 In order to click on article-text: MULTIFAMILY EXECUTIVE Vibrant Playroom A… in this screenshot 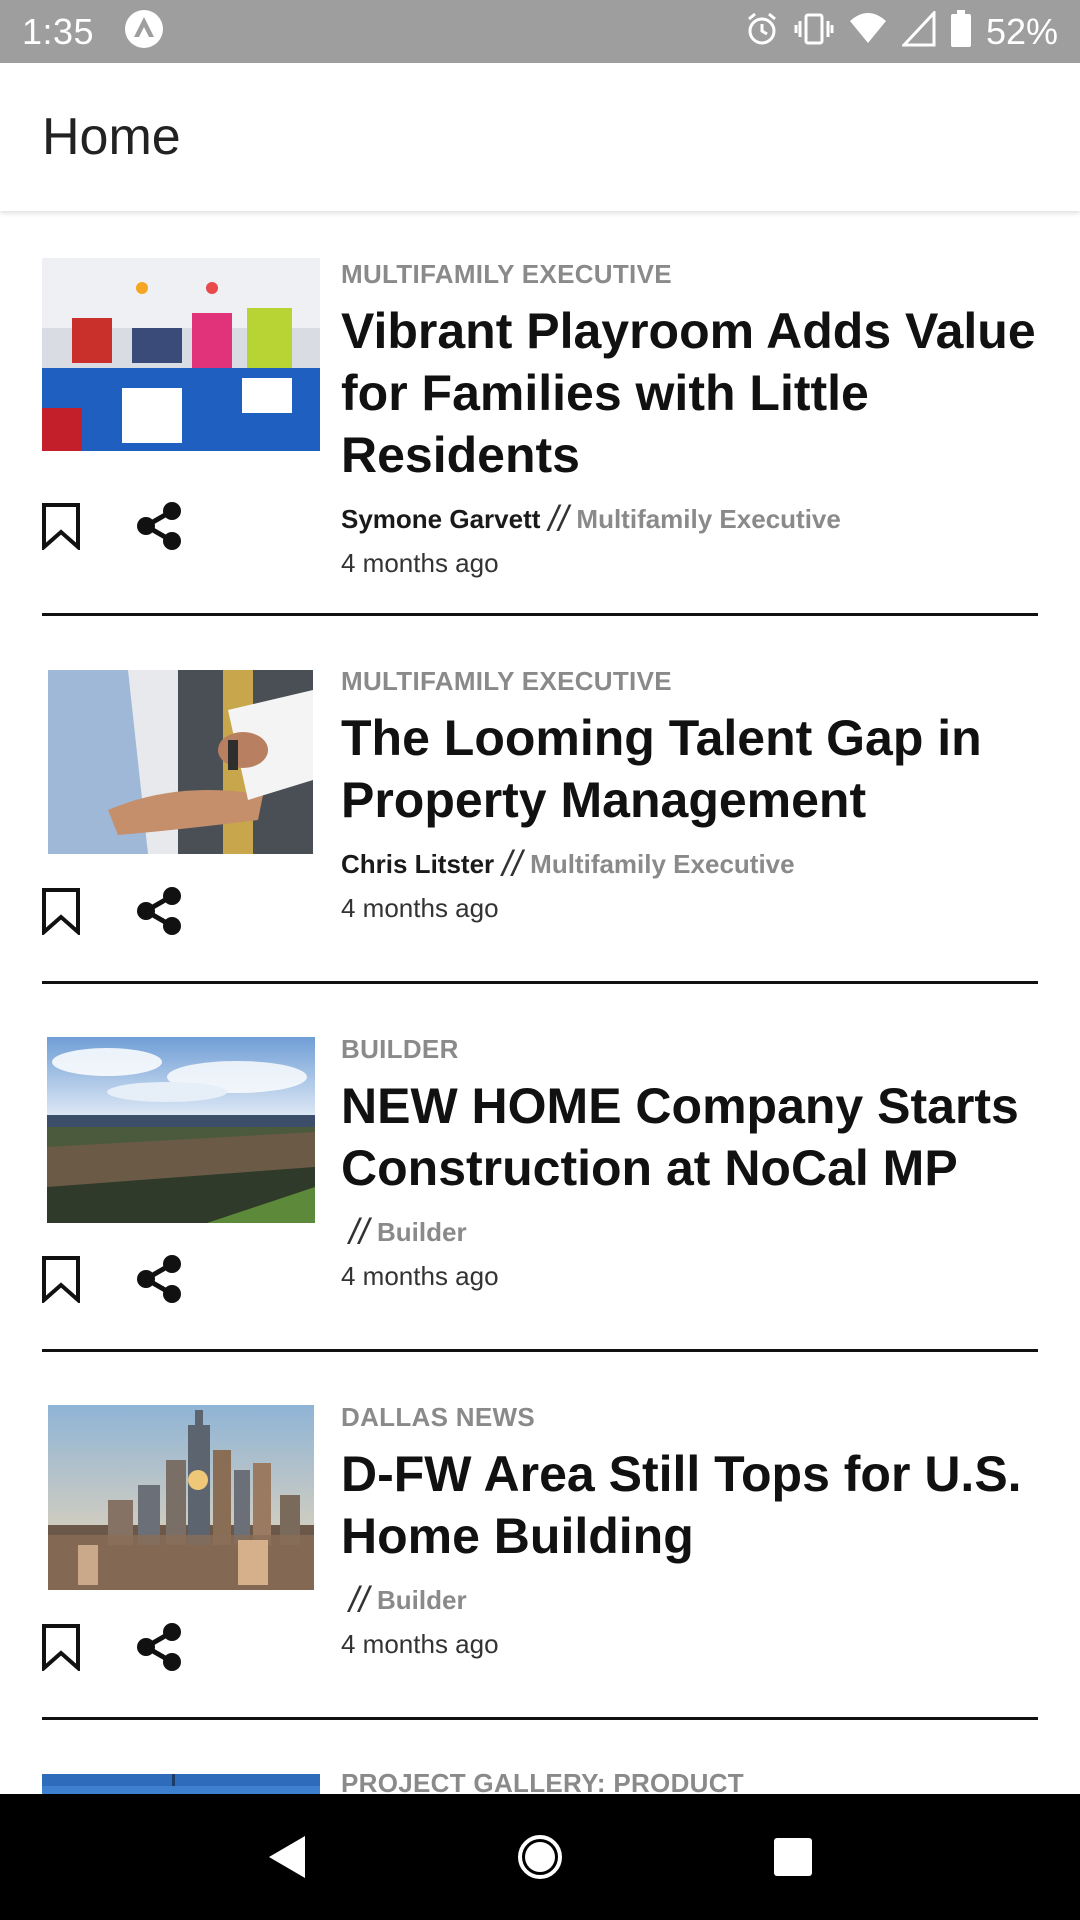, I will do `click(691, 419)`.